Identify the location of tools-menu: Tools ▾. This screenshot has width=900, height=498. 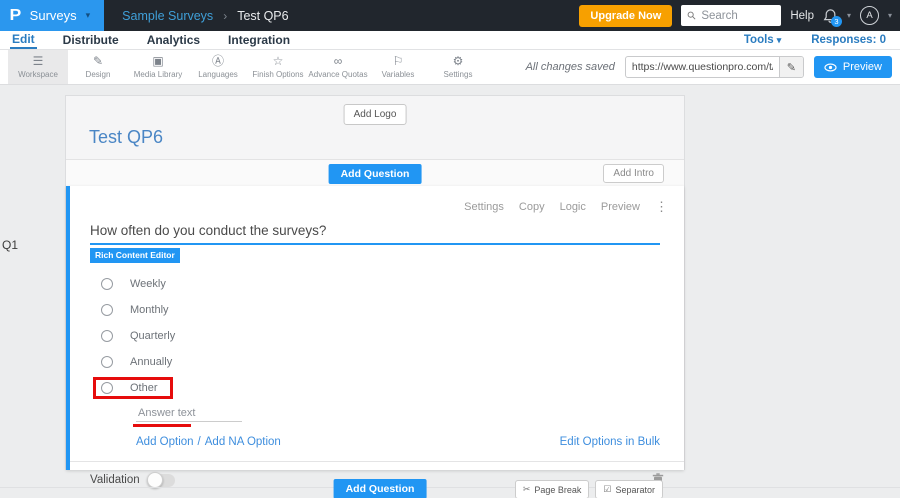
(762, 40).